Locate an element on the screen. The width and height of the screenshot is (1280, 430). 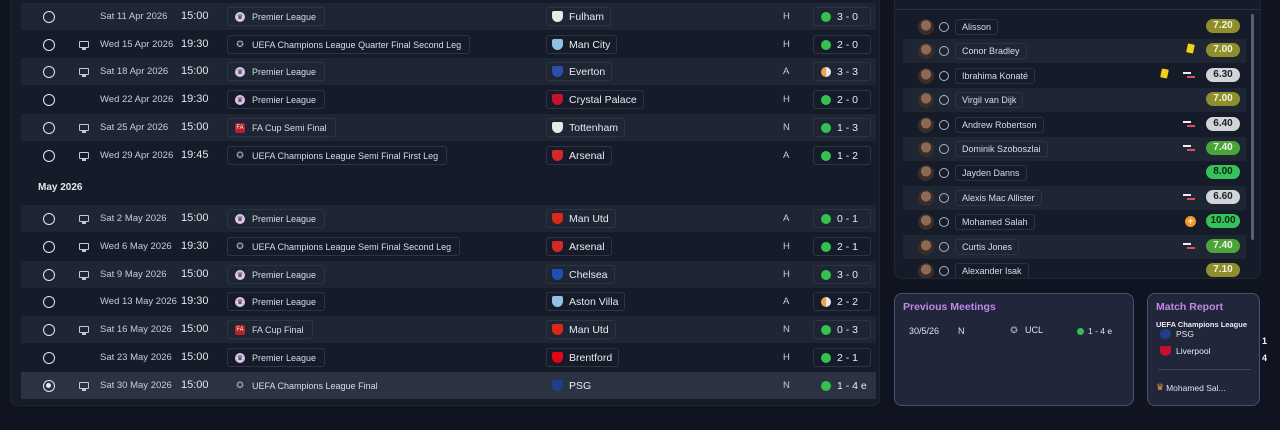
result-badge: 1 - 2 is located at coordinates (842, 155).